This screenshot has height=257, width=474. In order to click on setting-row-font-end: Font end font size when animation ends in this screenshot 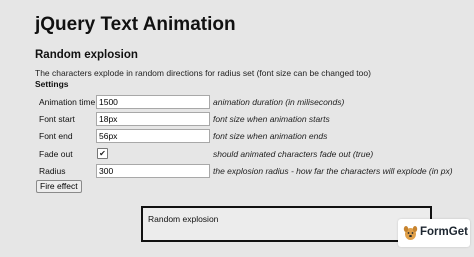, I will do `click(250, 136)`.